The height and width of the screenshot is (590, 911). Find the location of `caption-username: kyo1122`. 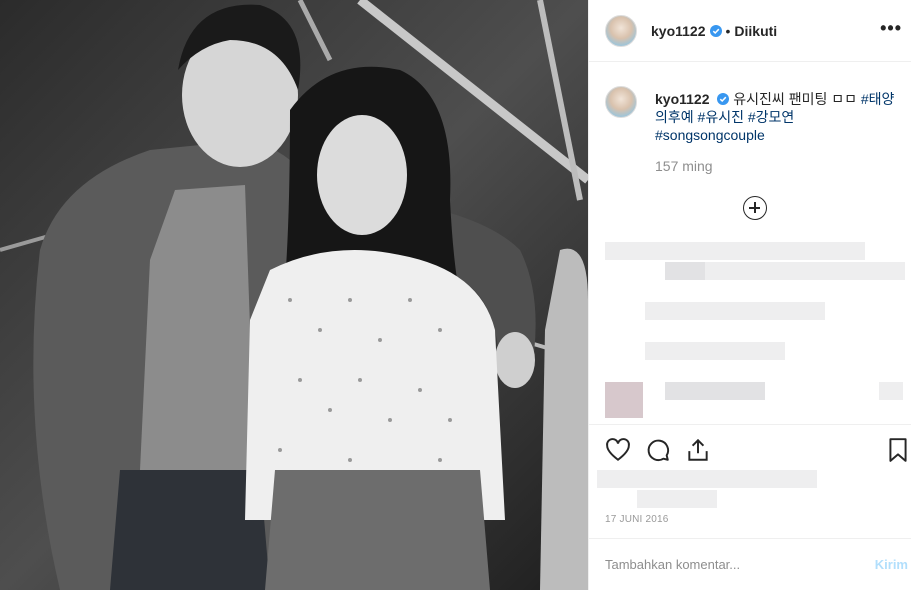

caption-username: kyo1122 is located at coordinates (682, 99).